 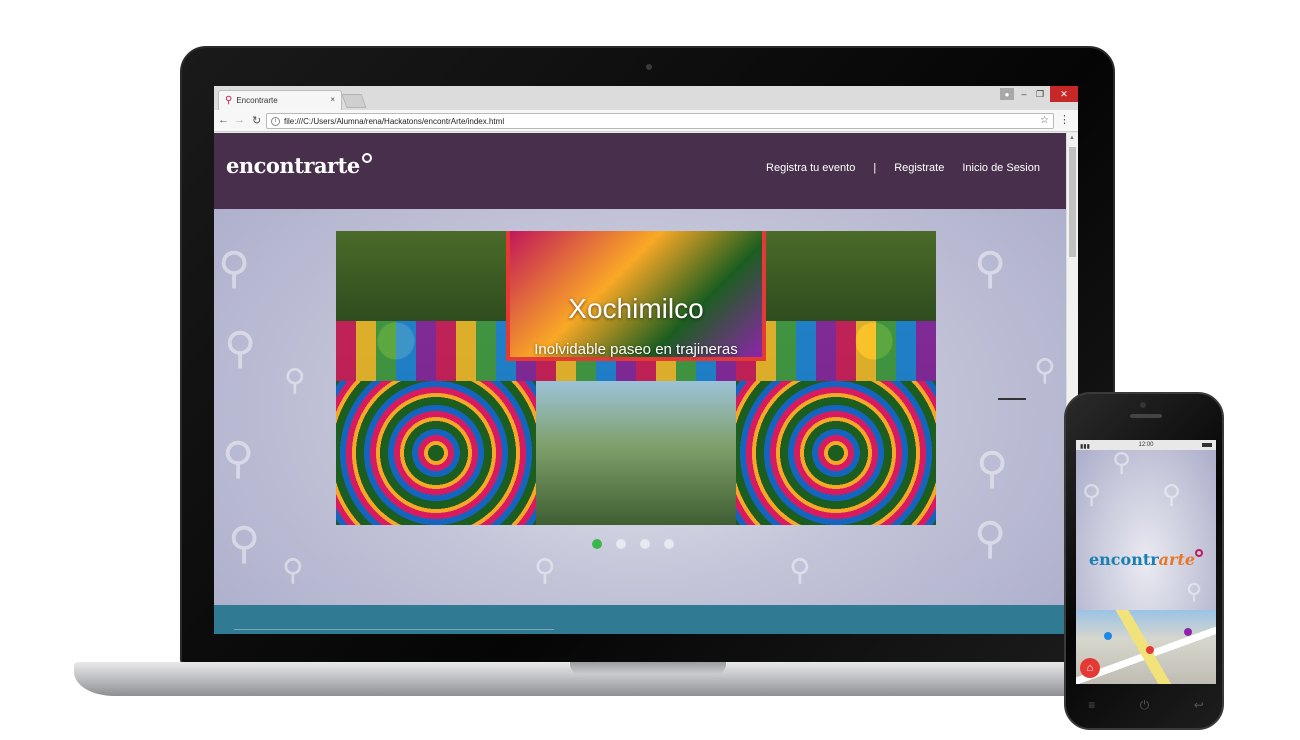 I want to click on status-time: 12:00, so click(x=1146, y=445).